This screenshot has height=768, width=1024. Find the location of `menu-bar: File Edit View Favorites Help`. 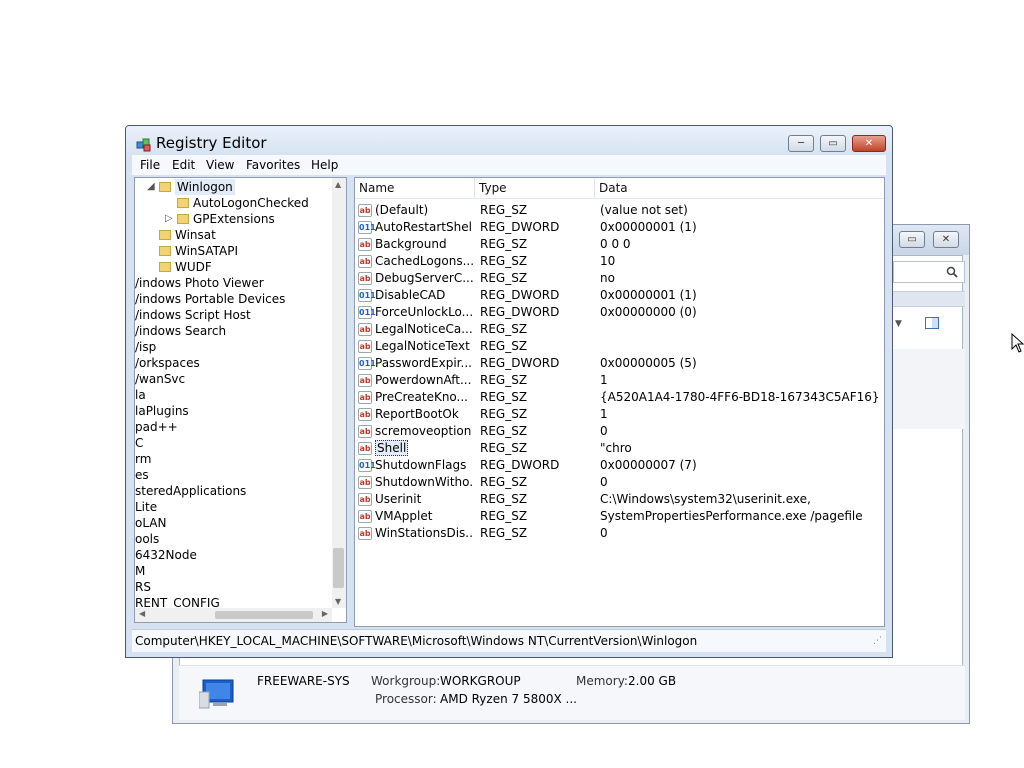

menu-bar: File Edit View Favorites Help is located at coordinates (509, 165).